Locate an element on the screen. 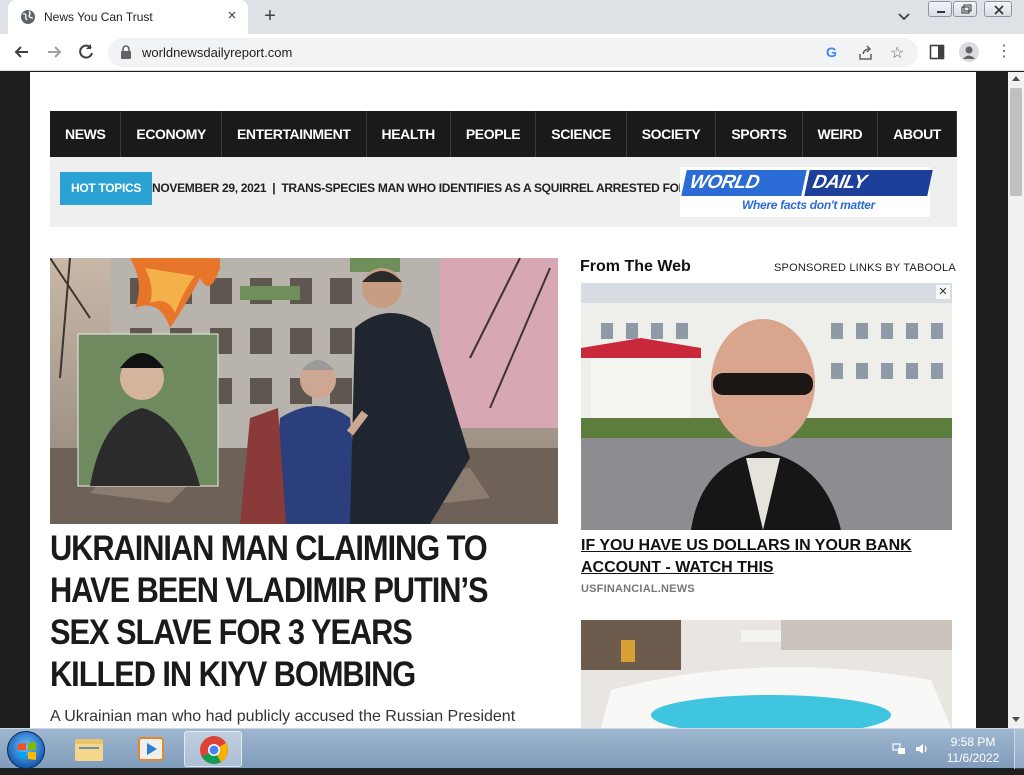 This screenshot has width=1024, height=775. nav-item-society: SOCIETY is located at coordinates (672, 134).